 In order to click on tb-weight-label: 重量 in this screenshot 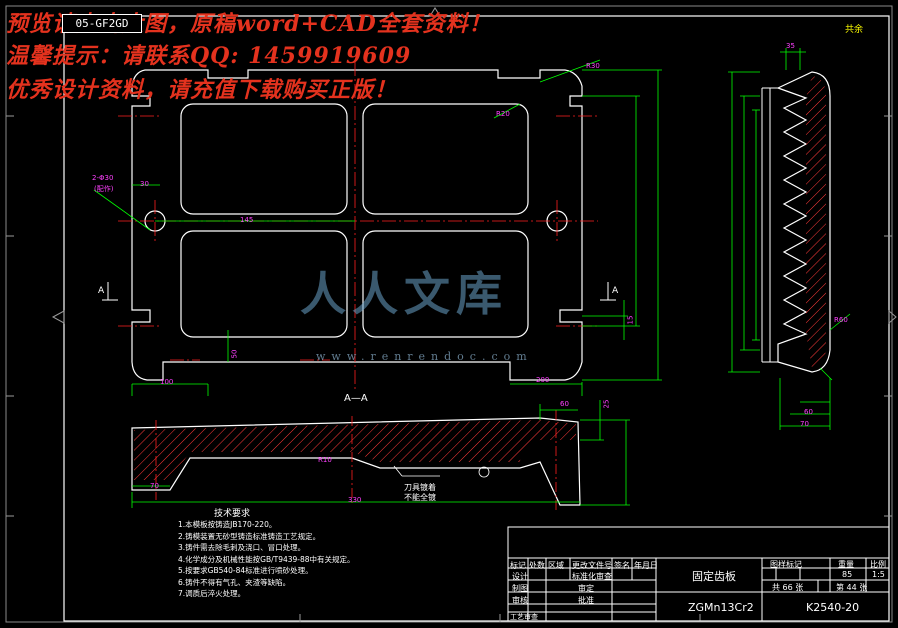, I will do `click(846, 564)`.